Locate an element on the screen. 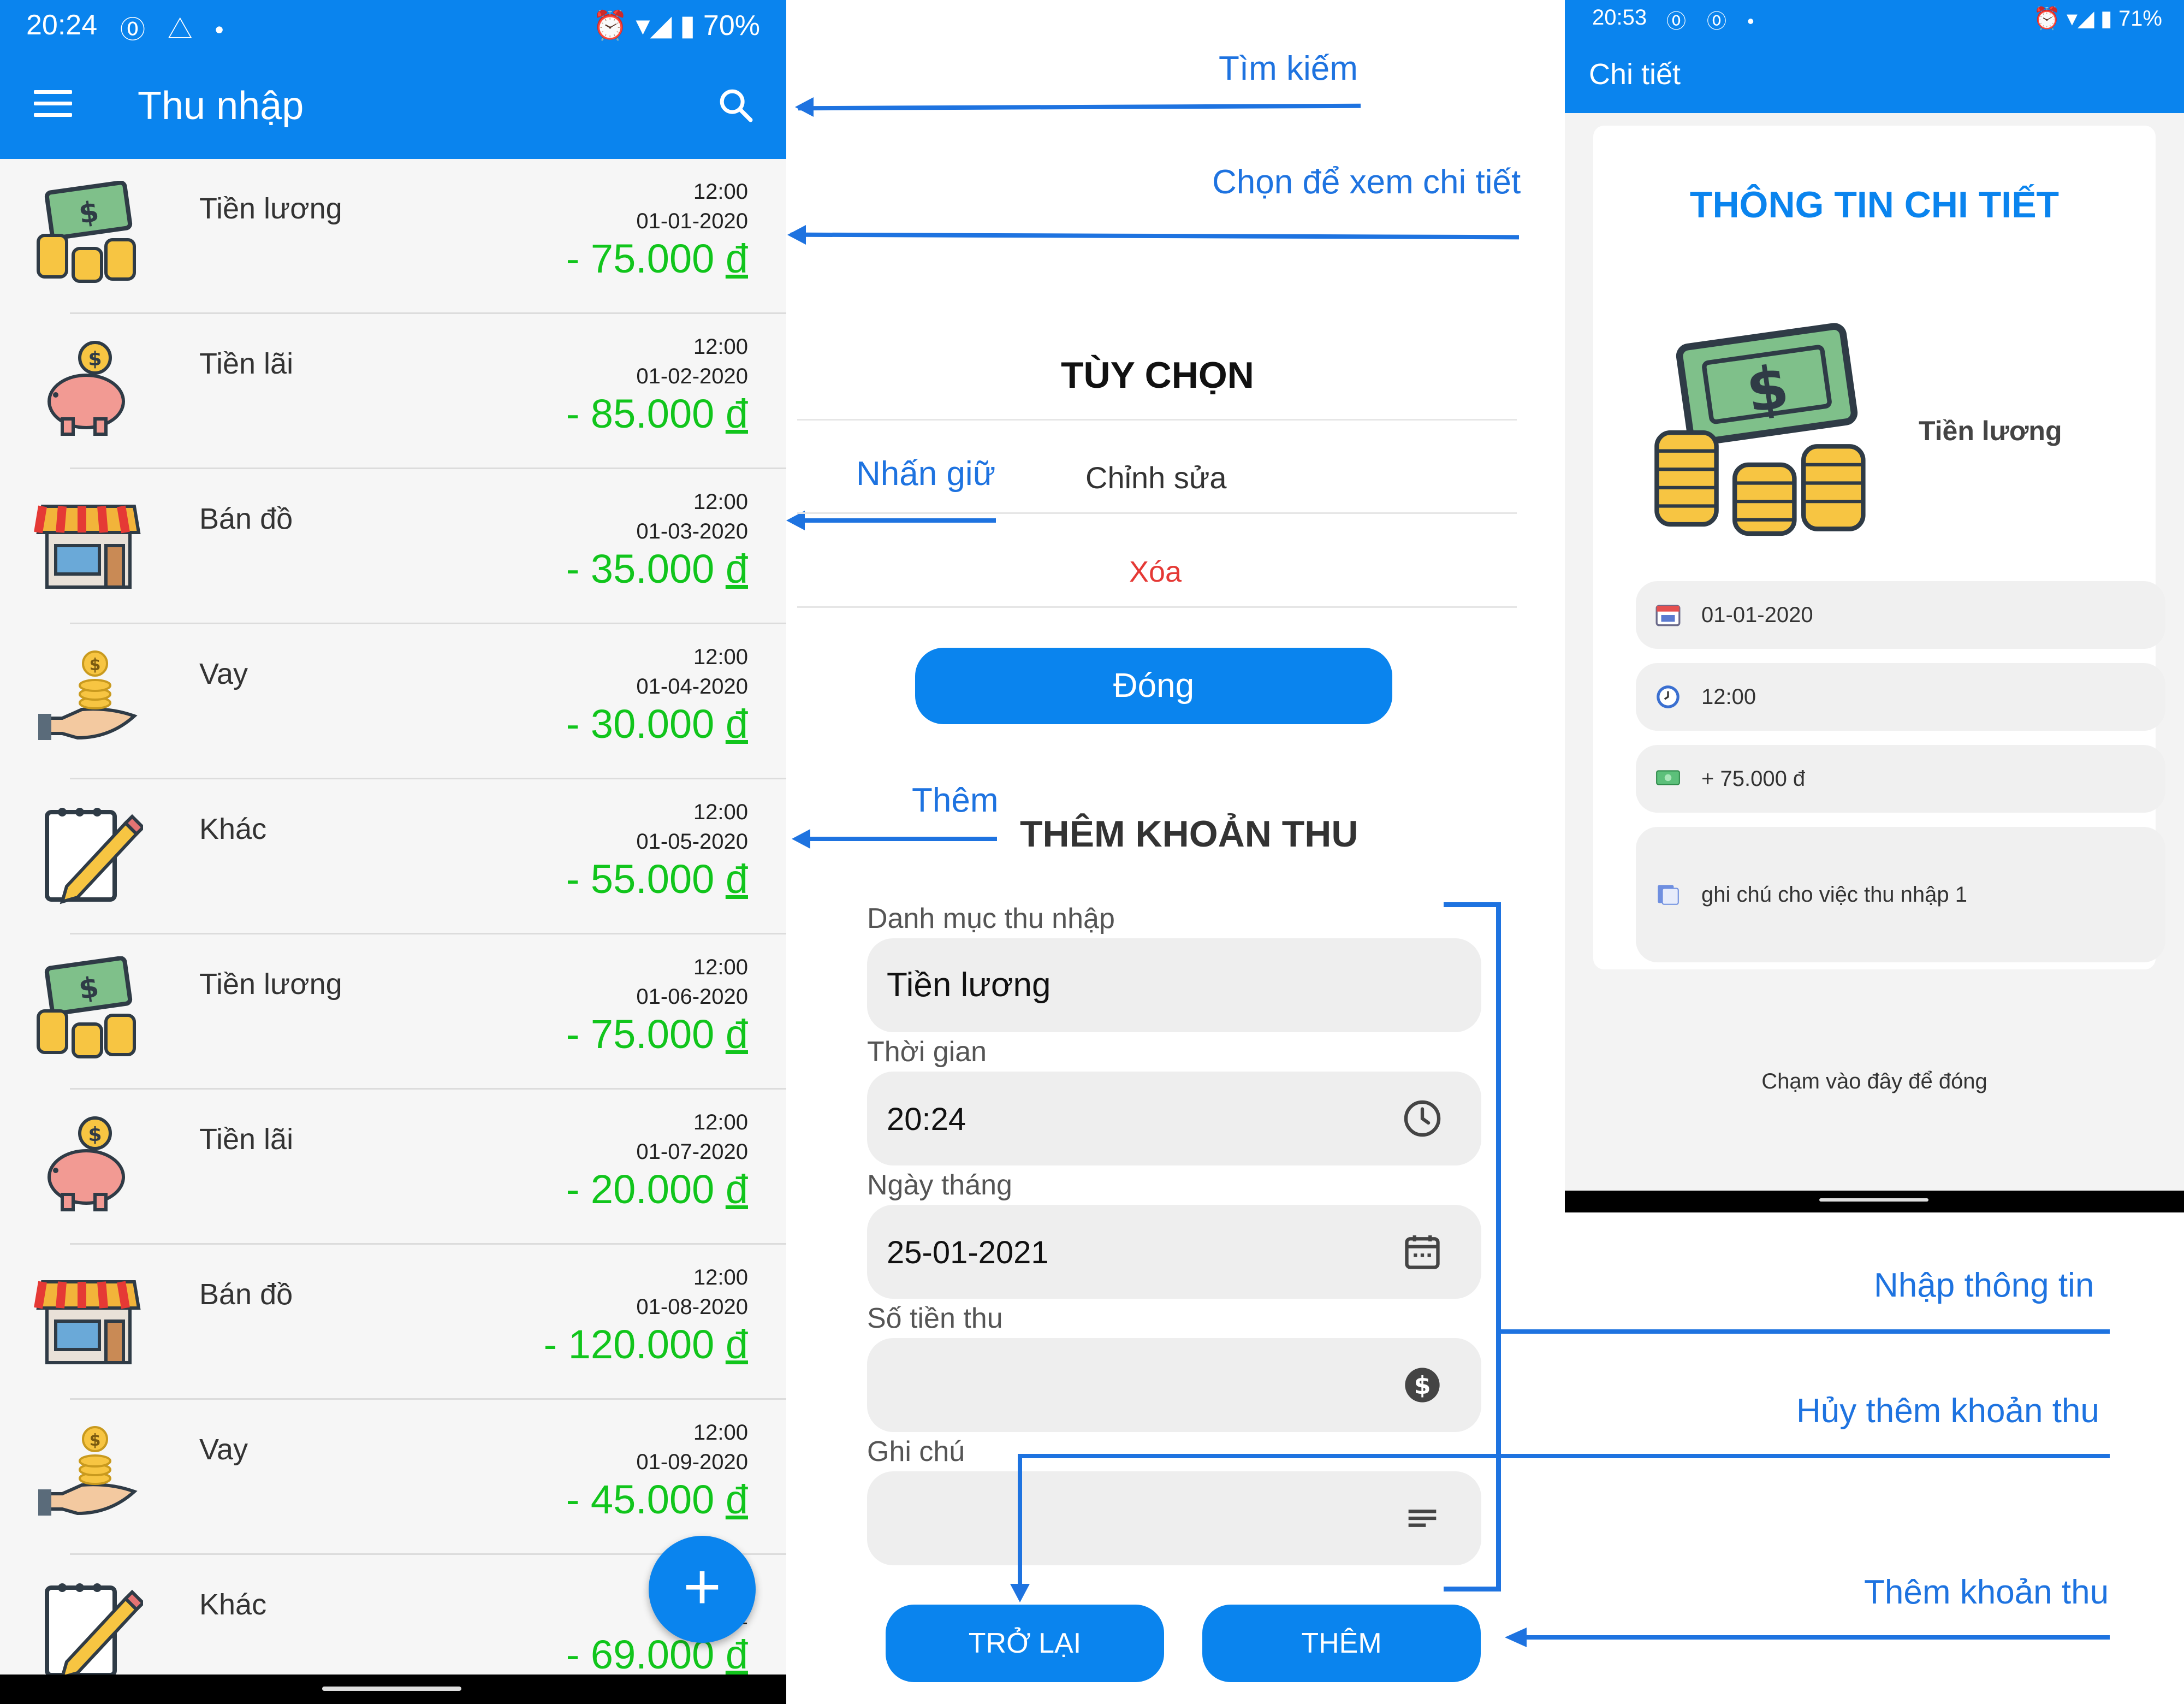 The height and width of the screenshot is (1704, 2184). item-category: Bán đồ is located at coordinates (246, 1294).